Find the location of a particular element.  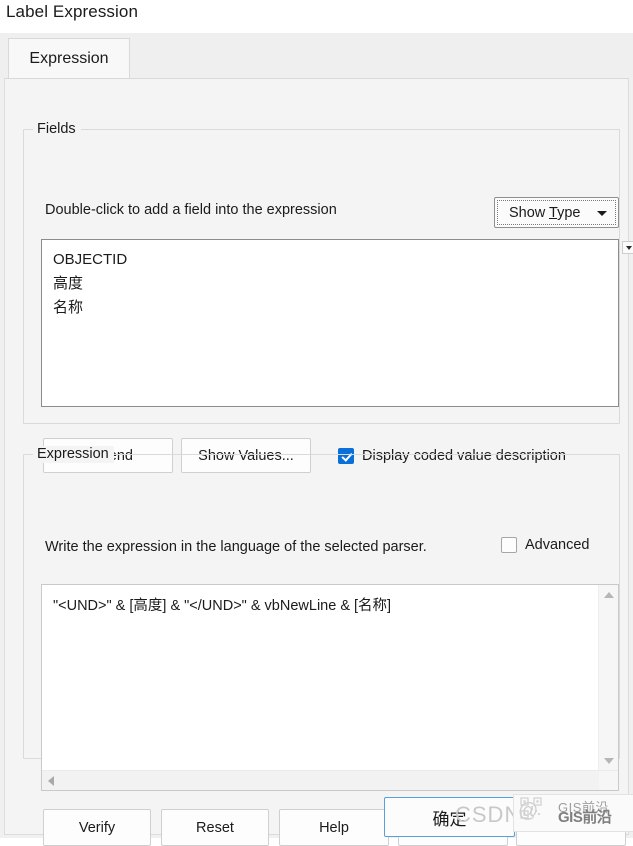

ok-button: 确定 is located at coordinates (449, 817).